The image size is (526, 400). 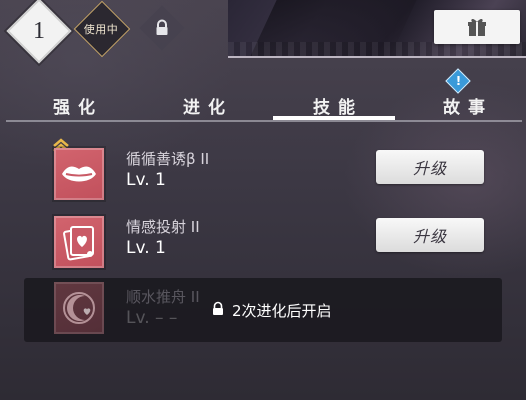 What do you see at coordinates (101, 29) in the screenshot?
I see `in-use-label: 使用中` at bounding box center [101, 29].